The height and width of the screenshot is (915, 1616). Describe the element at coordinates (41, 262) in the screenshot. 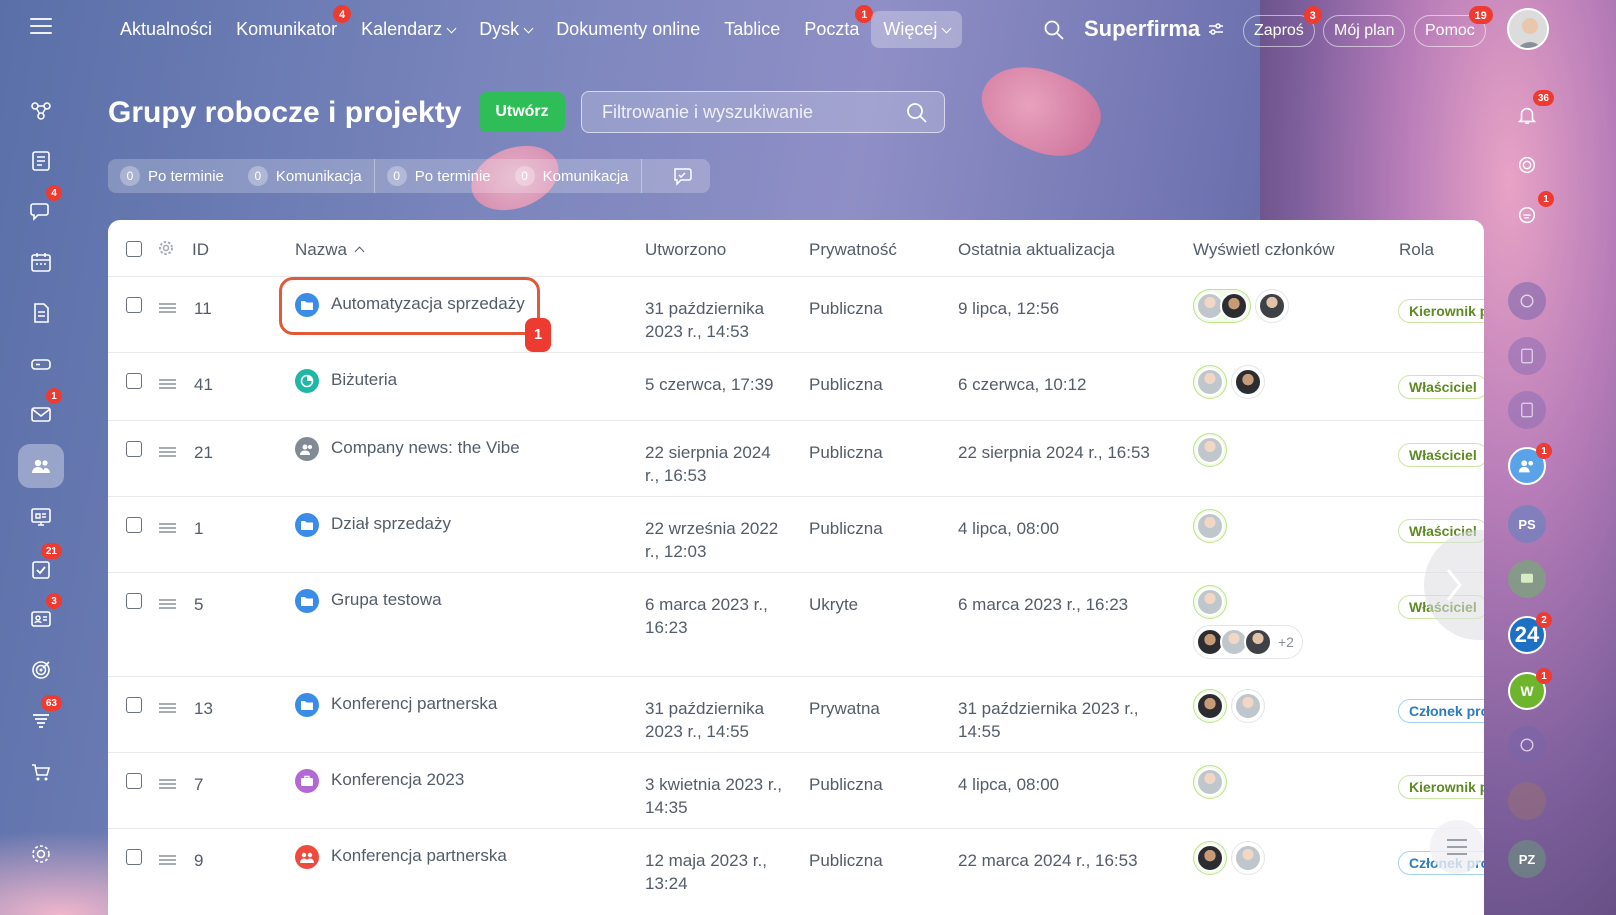

I see `sidebar-item-calendar` at that location.